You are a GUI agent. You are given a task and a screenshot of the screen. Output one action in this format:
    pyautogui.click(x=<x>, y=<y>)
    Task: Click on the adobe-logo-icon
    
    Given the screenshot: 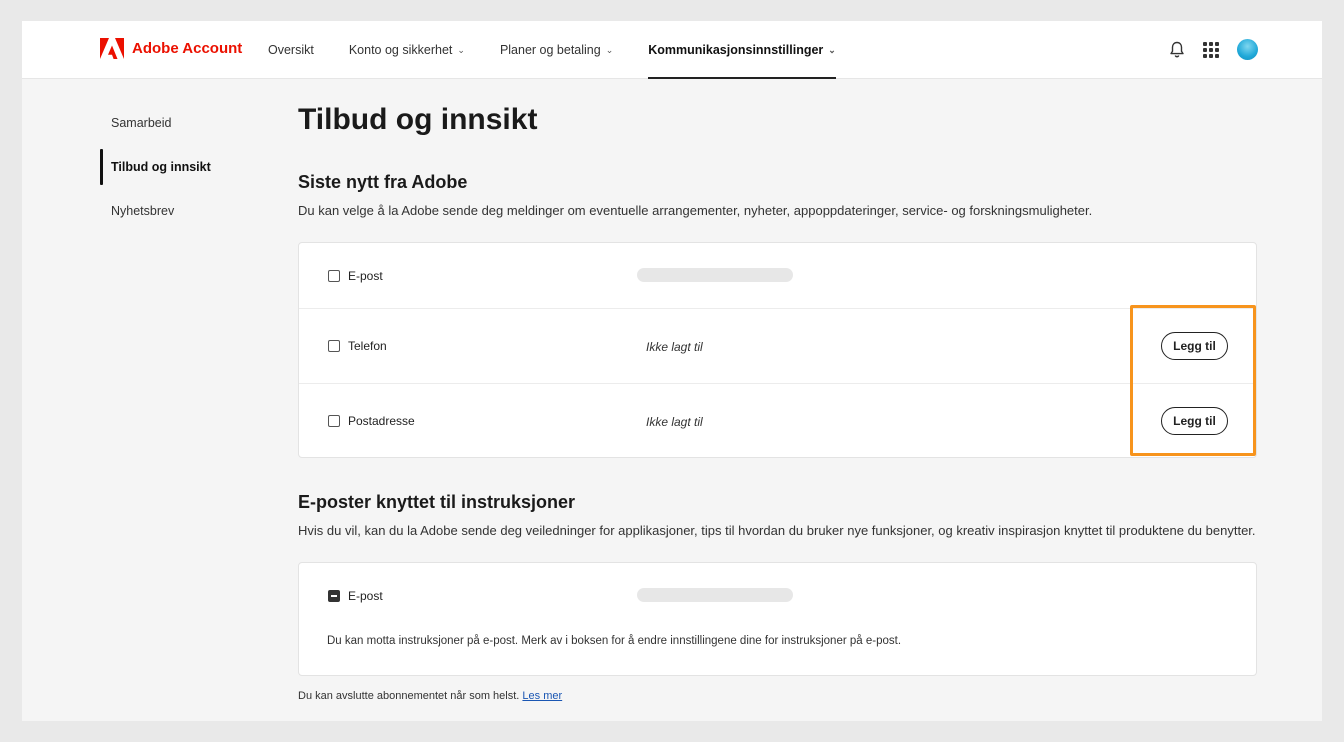 What is the action you would take?
    pyautogui.click(x=112, y=48)
    